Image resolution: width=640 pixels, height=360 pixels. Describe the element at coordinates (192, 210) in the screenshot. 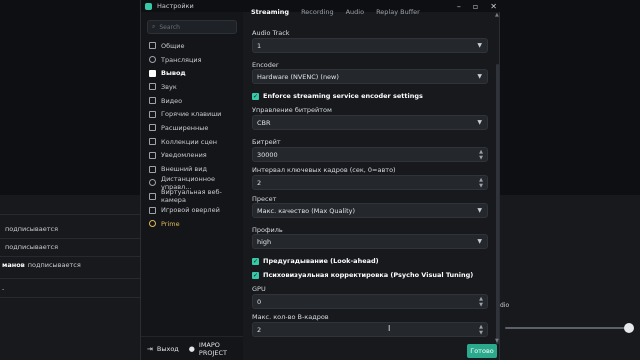

I see `sidebar-item-game-overlay: Игровой оверлей` at that location.